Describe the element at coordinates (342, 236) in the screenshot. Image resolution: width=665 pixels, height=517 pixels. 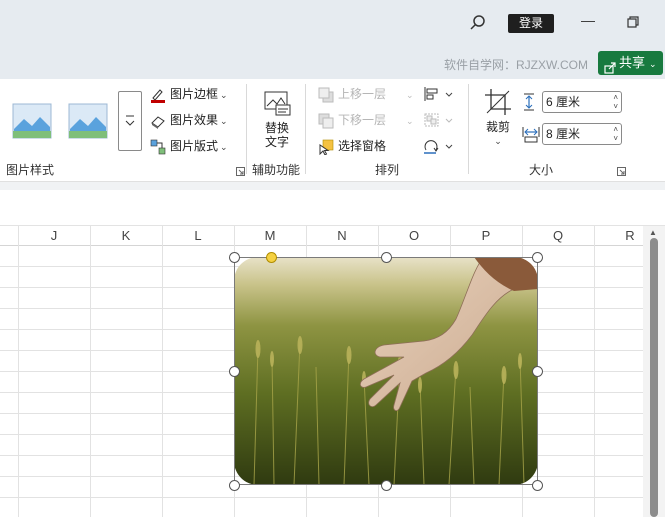
I see `column-header-n: N` at that location.